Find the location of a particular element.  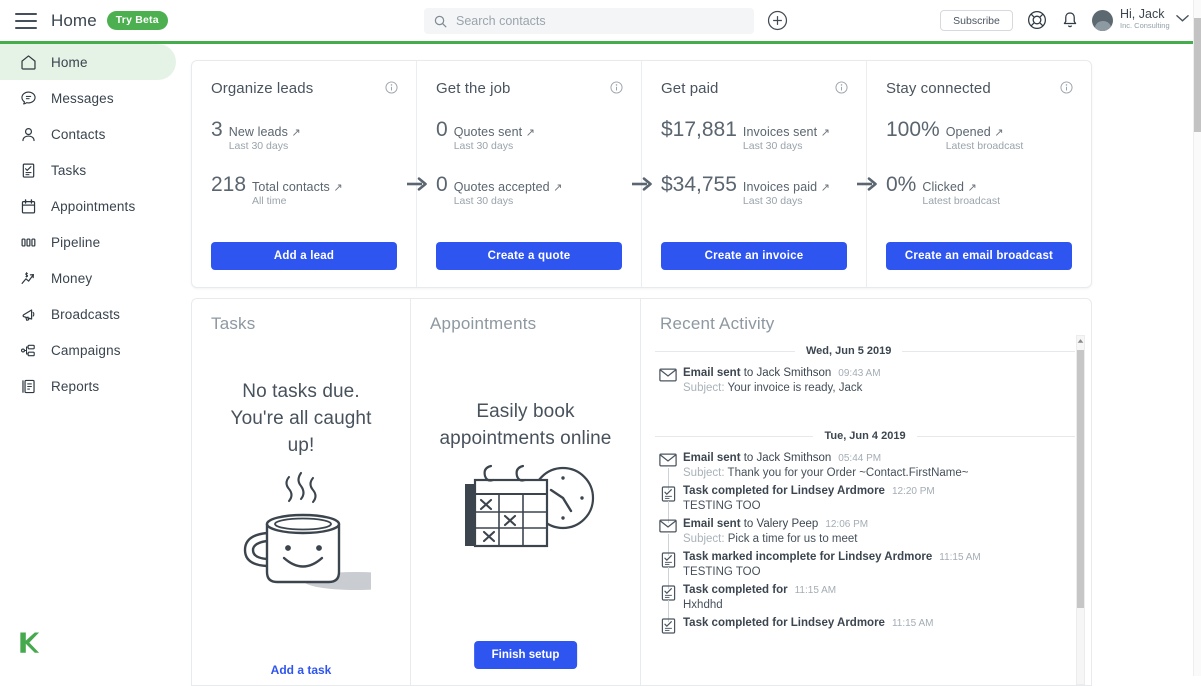

sidebar-item-money: Money is located at coordinates (88, 278).